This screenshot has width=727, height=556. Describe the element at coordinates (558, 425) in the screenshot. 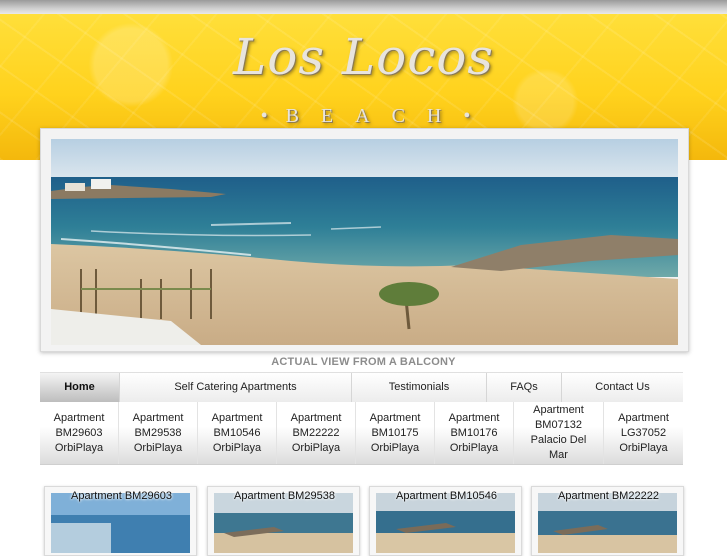

I see `subnav-line: BM07132` at that location.